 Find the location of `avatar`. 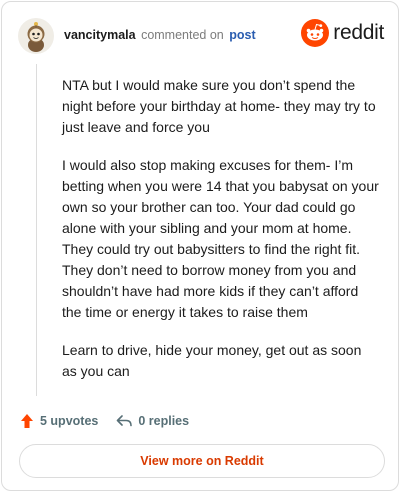

avatar is located at coordinates (36, 36).